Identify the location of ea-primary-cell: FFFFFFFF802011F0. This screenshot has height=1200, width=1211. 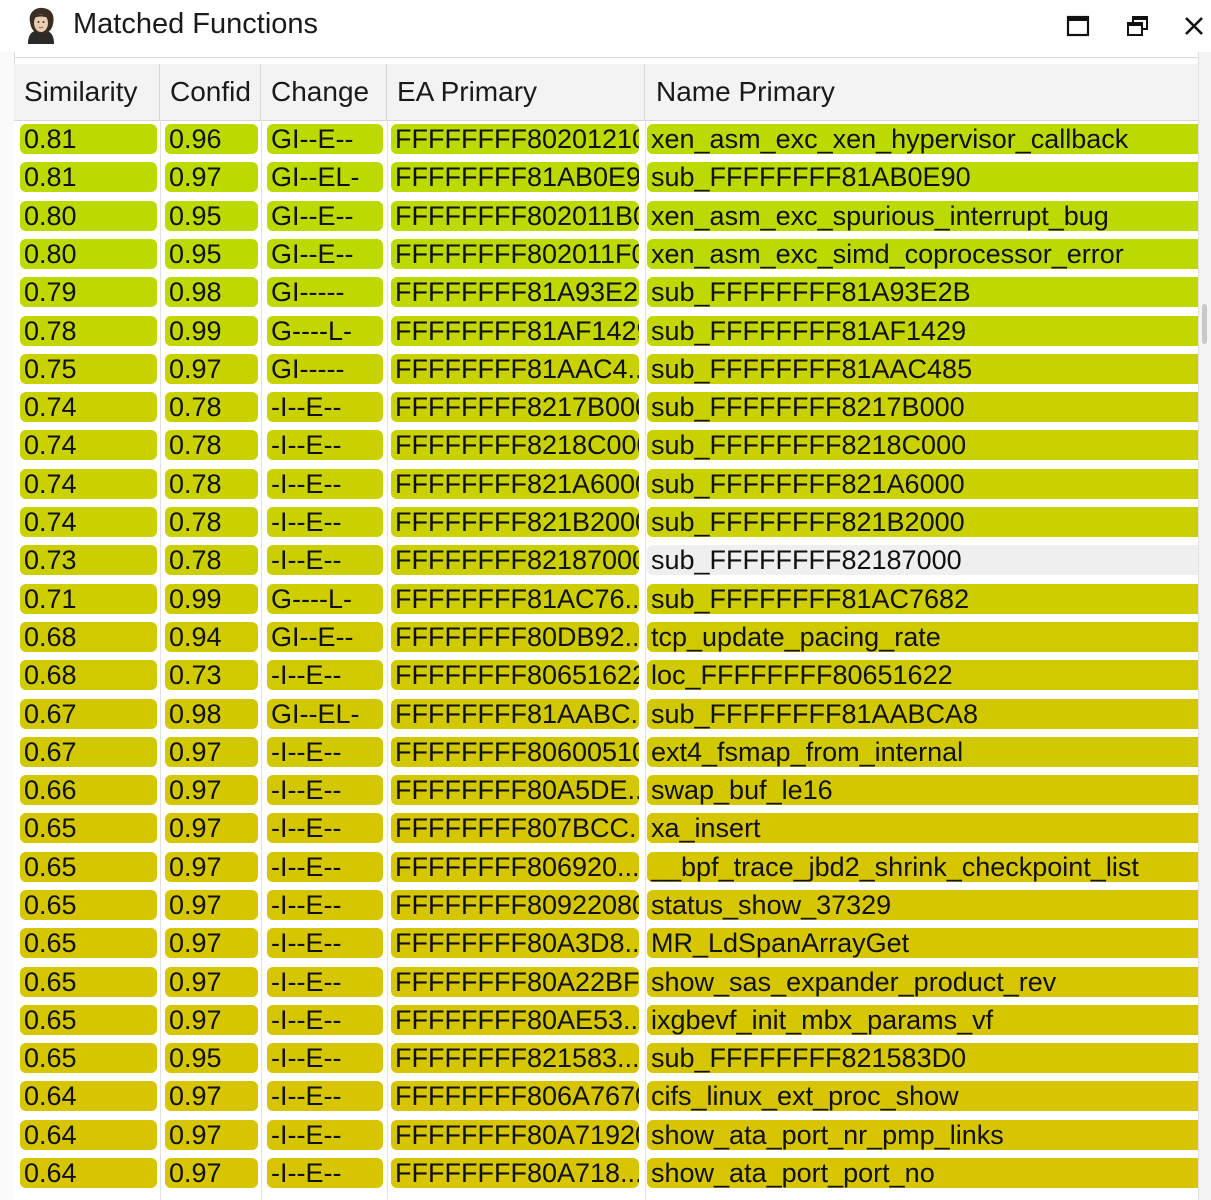
(515, 254).